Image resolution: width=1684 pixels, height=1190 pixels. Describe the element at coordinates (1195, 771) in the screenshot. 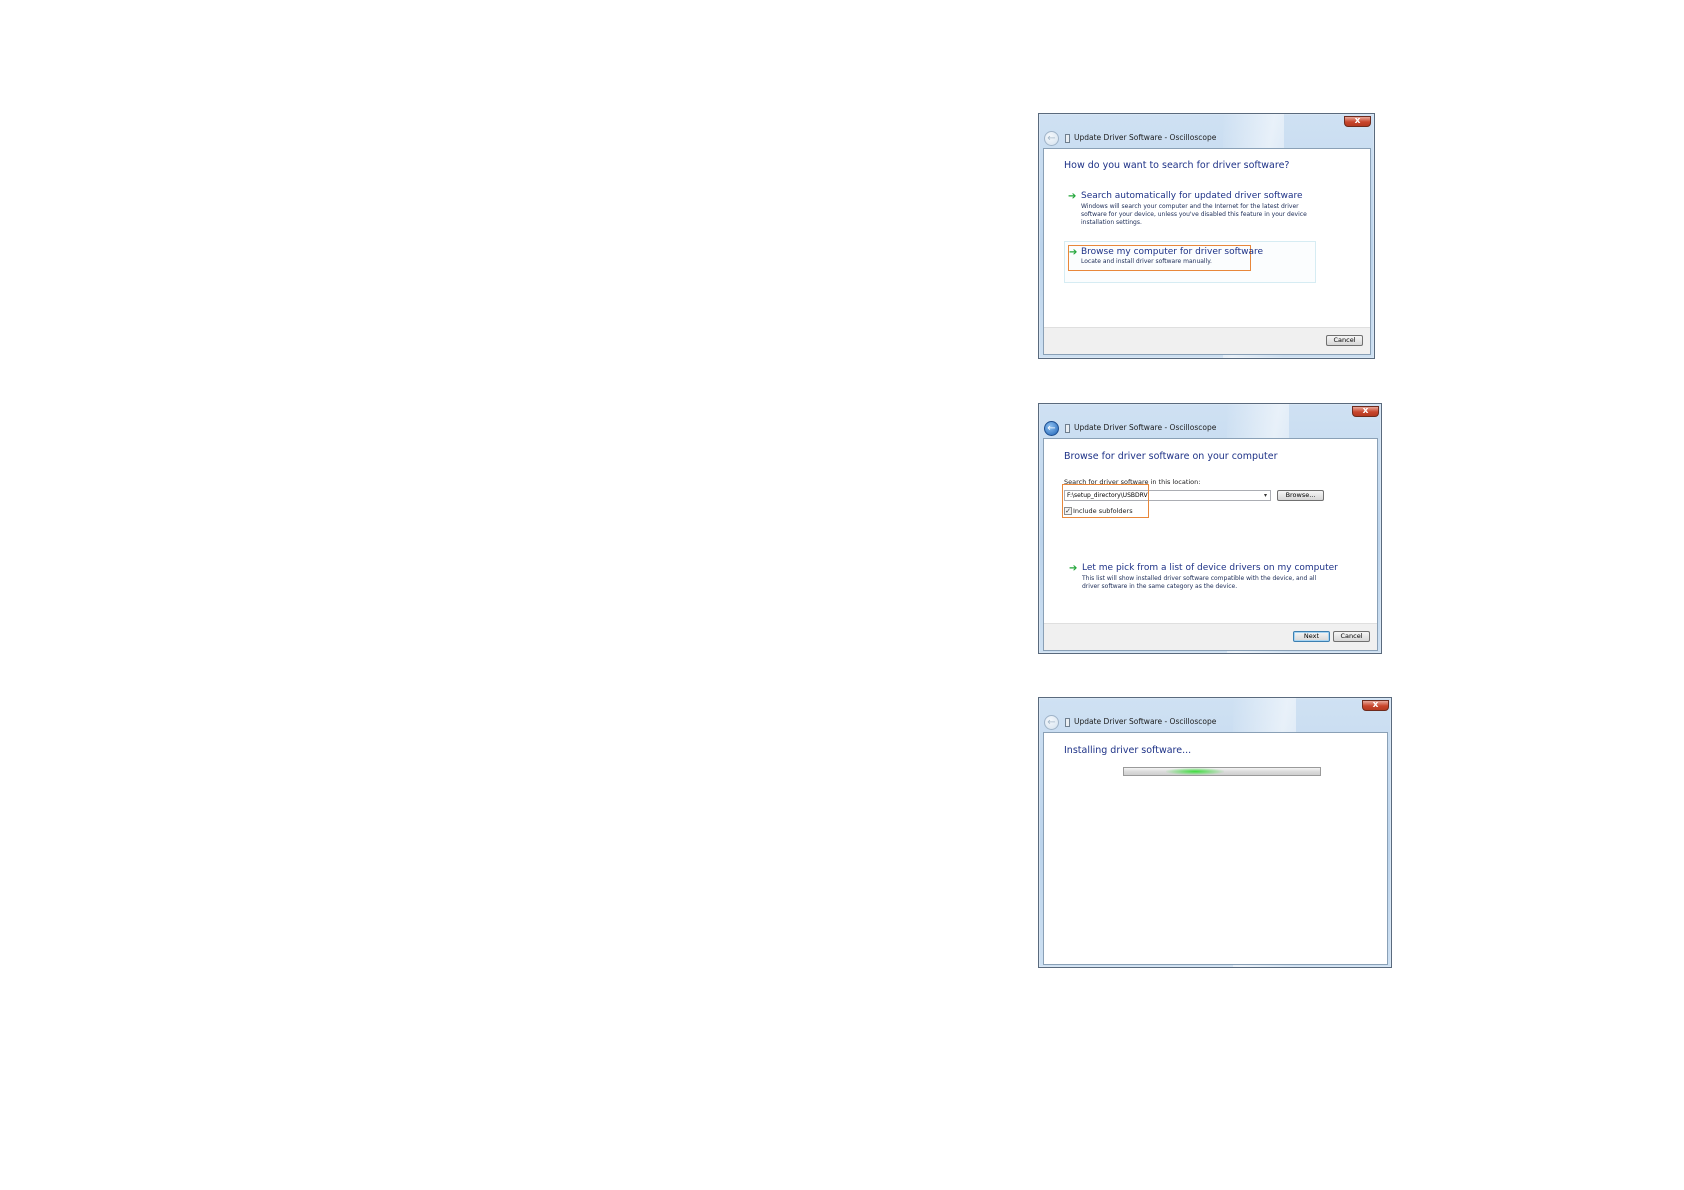

I see `progress-marquee` at that location.